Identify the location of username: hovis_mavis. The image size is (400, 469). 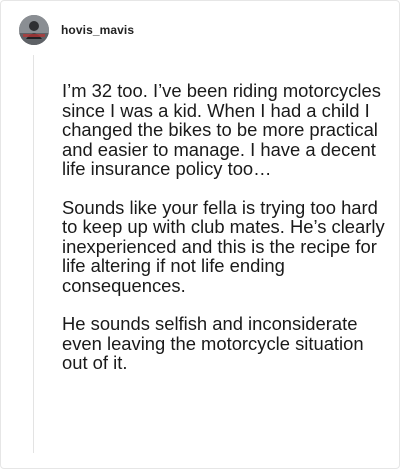
(97, 30).